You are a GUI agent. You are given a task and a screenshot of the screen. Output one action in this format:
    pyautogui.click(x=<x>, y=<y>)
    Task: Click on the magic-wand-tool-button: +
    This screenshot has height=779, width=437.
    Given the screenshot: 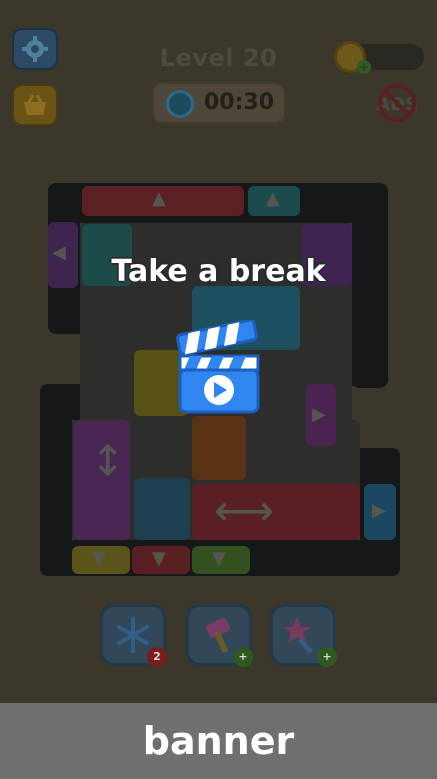 What is the action you would take?
    pyautogui.click(x=303, y=635)
    